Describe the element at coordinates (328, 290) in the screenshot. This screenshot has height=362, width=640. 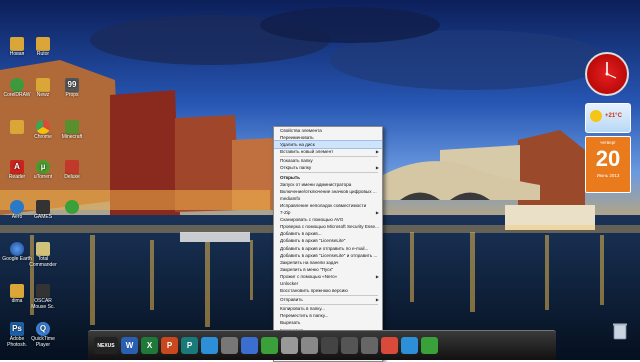
I see `context-menu-item: Восстановить прежнюю версию` at that location.